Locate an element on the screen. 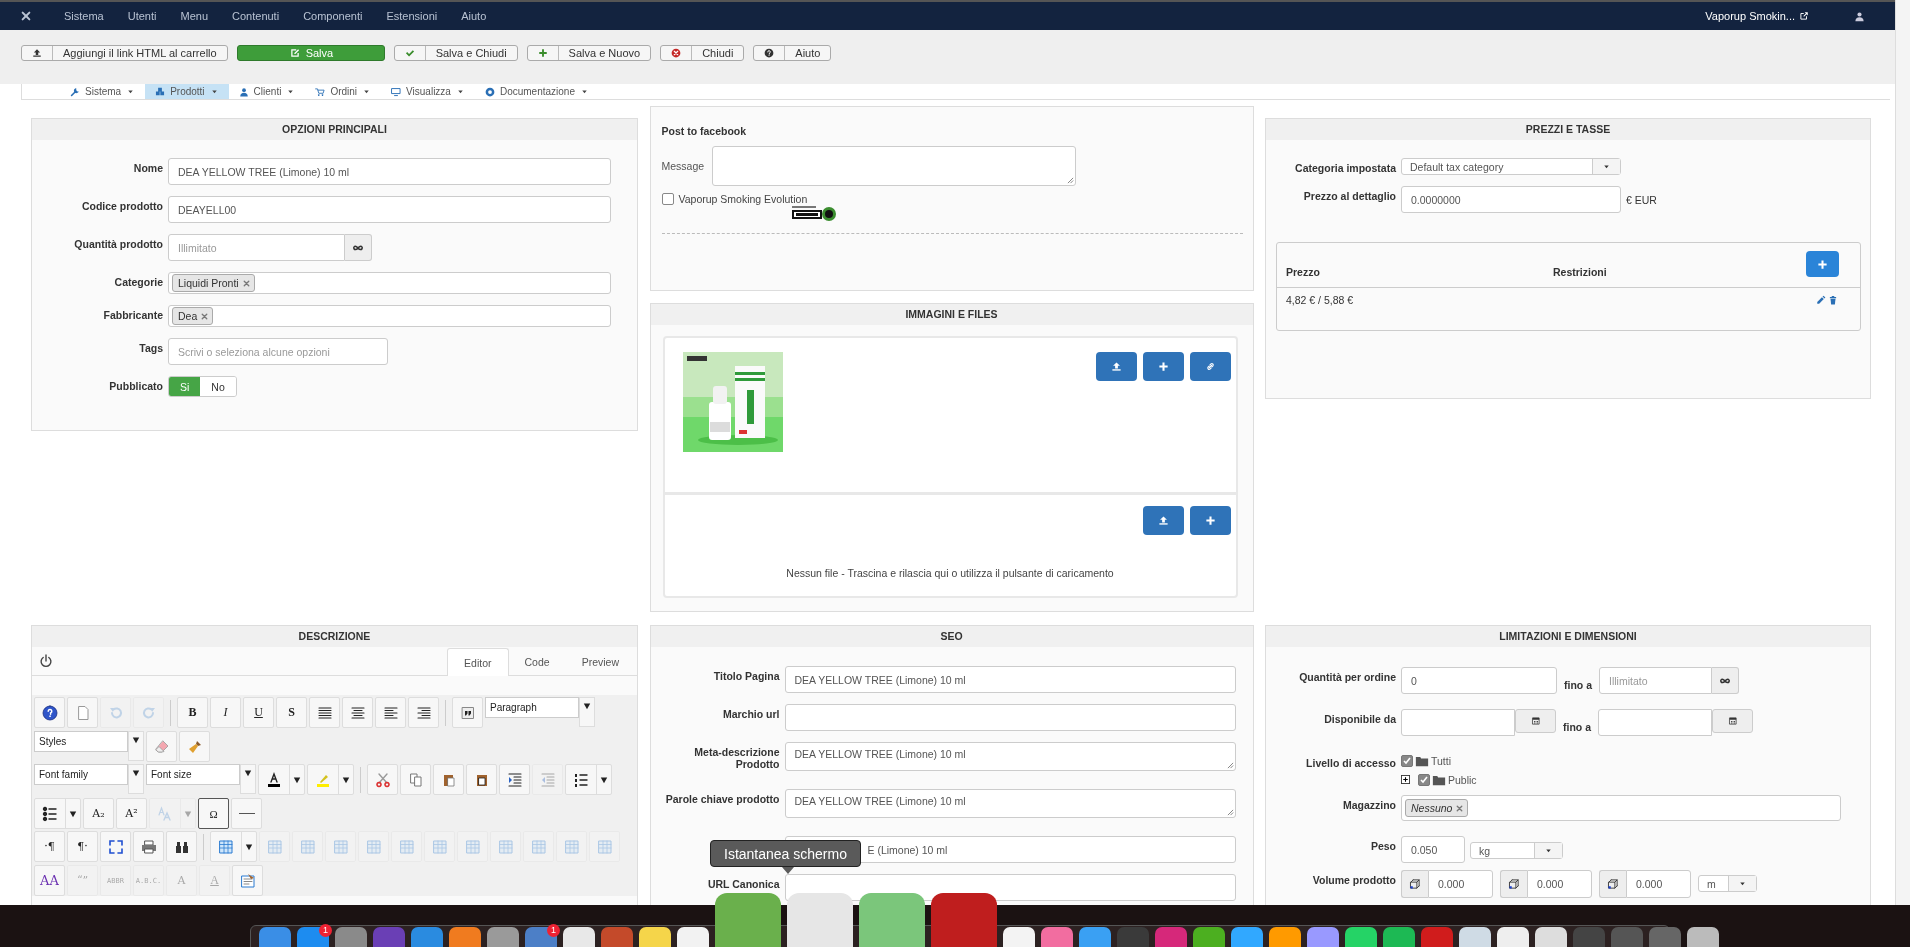 The width and height of the screenshot is (1910, 947). toolbar-button: Chiudi is located at coordinates (702, 53).